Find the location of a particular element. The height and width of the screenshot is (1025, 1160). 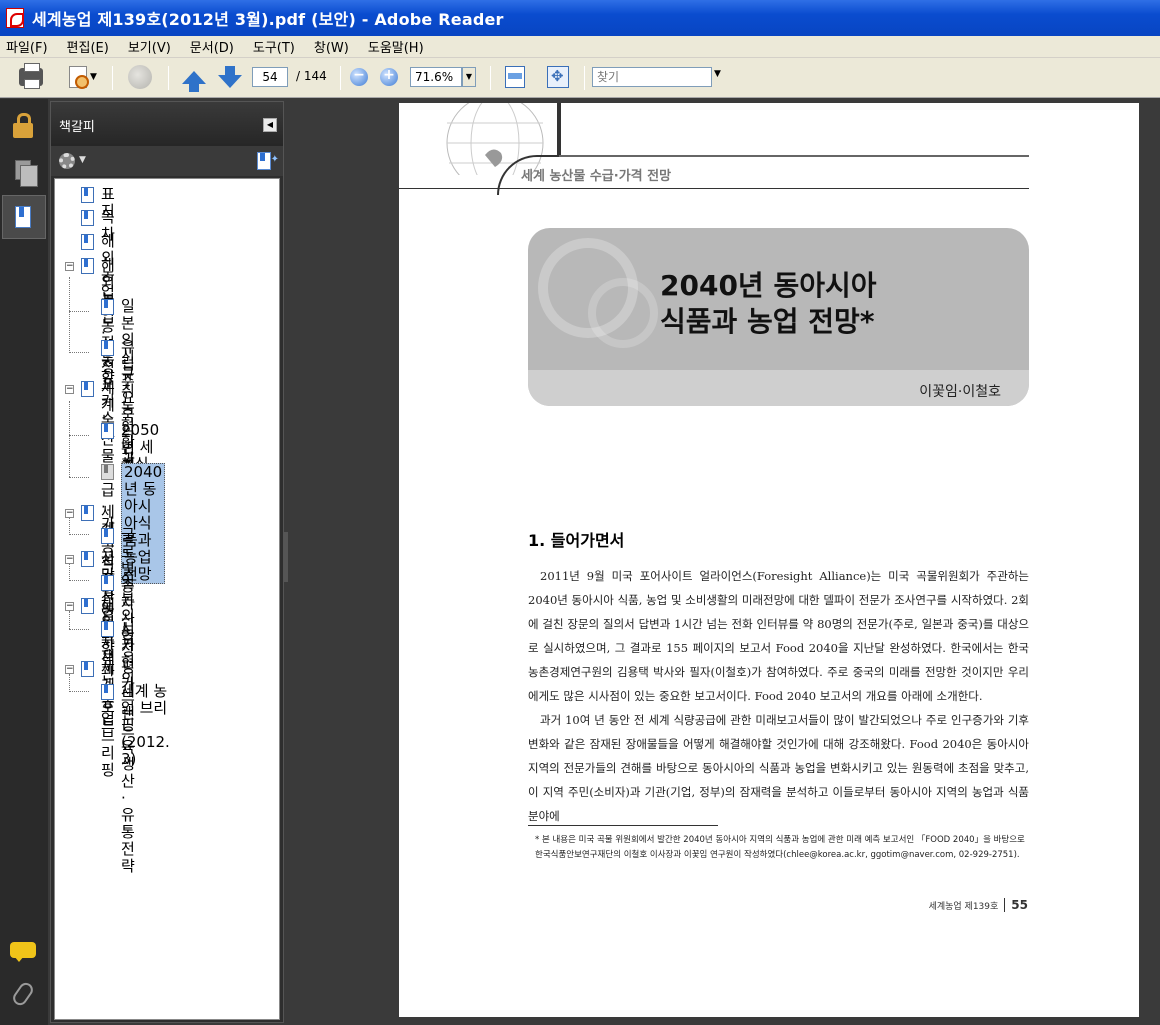

zoom-in-button: + is located at coordinates (389, 77).